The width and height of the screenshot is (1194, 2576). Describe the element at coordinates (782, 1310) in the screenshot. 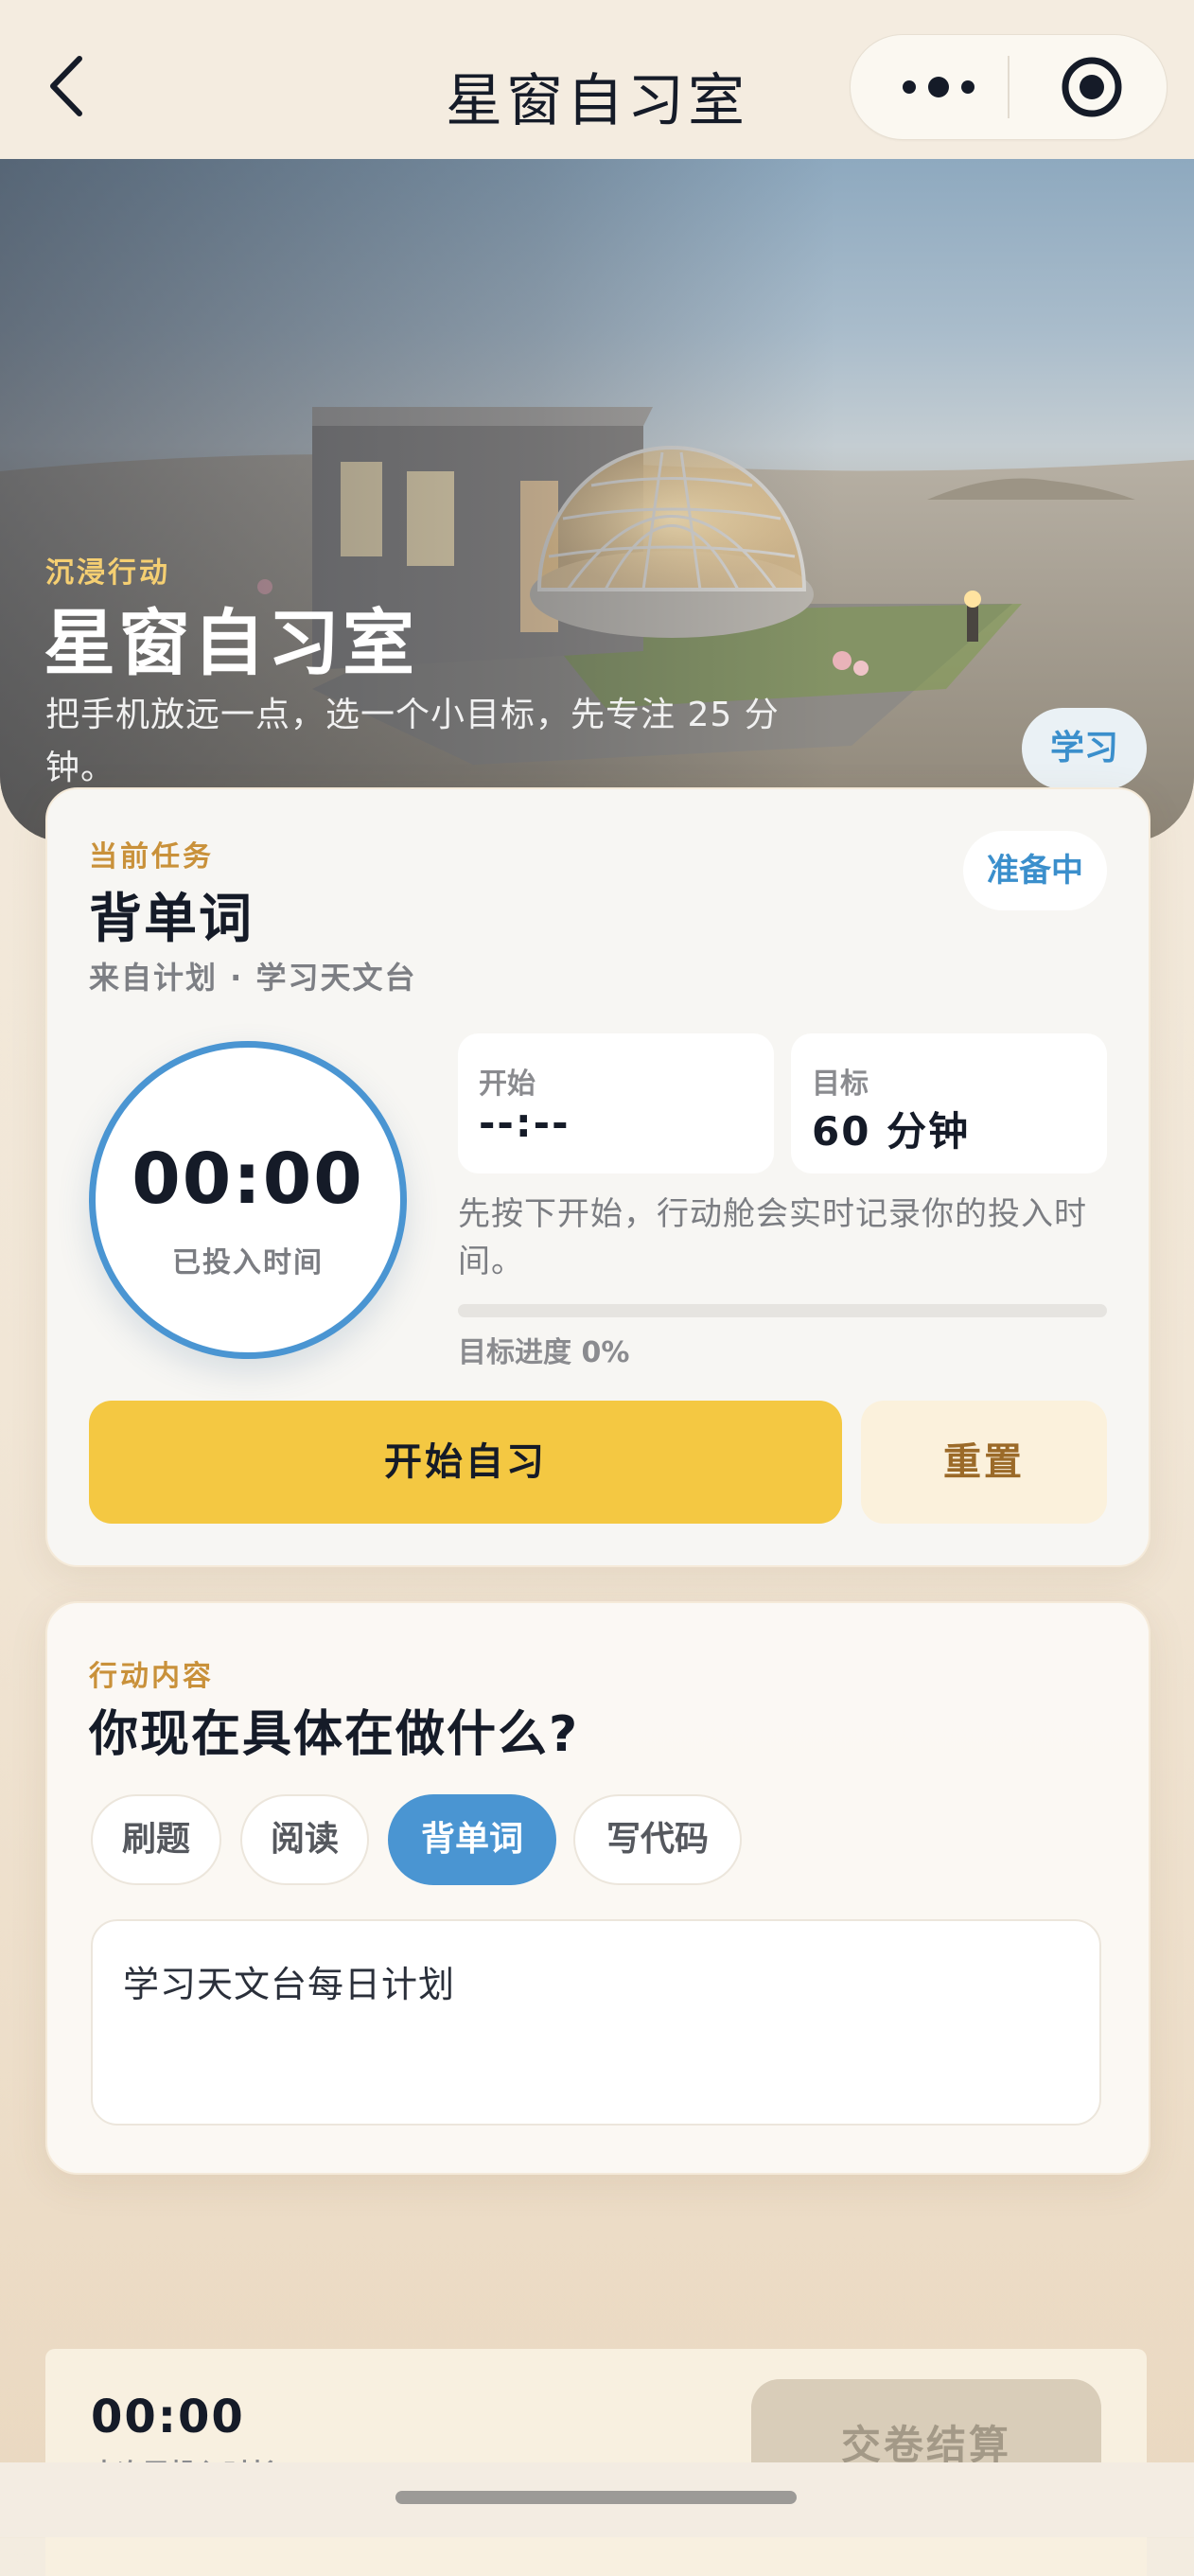

I see `goal-progress-bar` at that location.